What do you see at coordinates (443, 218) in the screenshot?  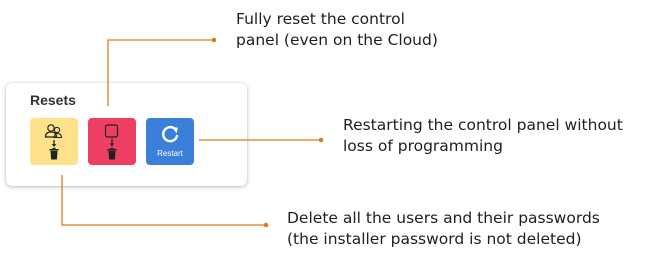 I see `delete-callout-line-1: Delete all the users and their passwords` at bounding box center [443, 218].